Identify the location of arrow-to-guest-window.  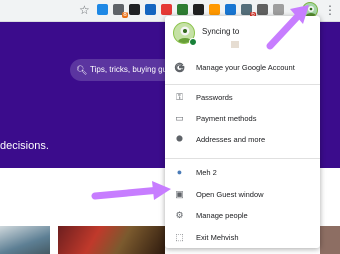
(131, 190).